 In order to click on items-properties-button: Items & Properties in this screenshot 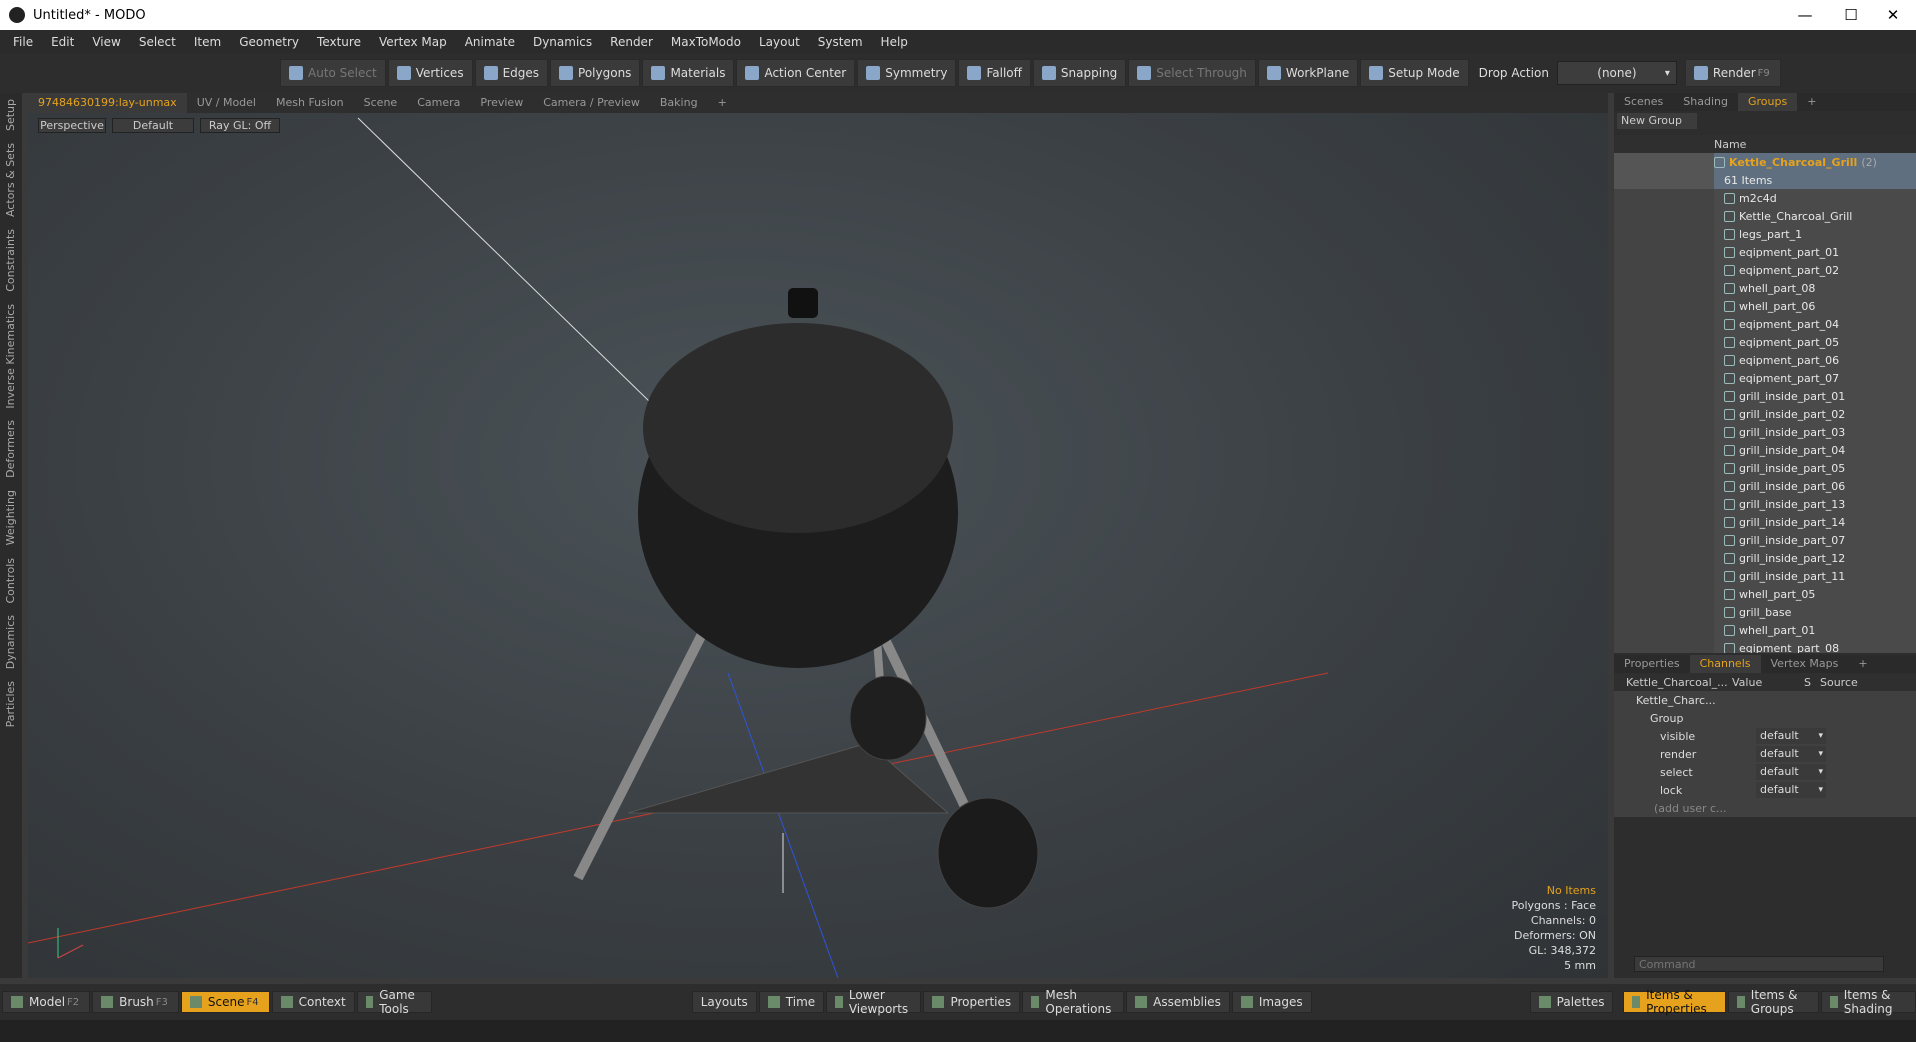, I will do `click(1675, 1002)`.